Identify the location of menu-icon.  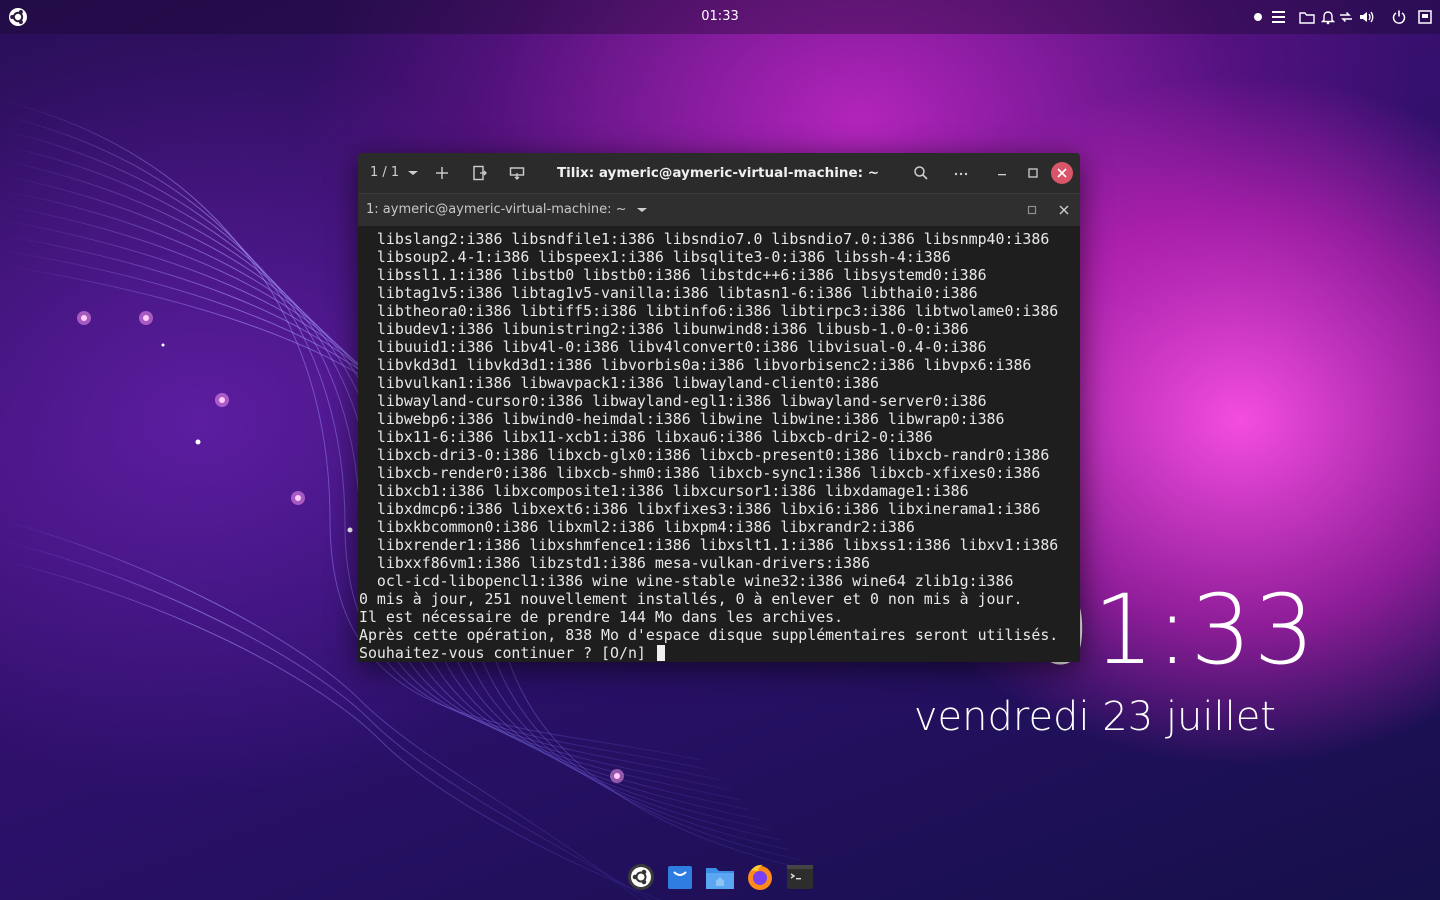
(1279, 17).